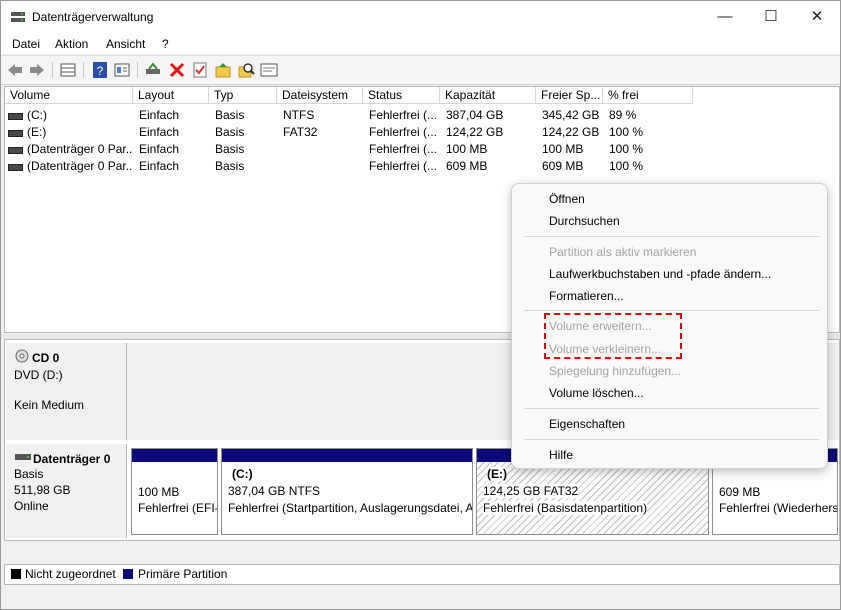 The height and width of the screenshot is (610, 841). Describe the element at coordinates (274, 491) in the screenshot. I see `partition-size: 387,04 GB NTFS` at that location.